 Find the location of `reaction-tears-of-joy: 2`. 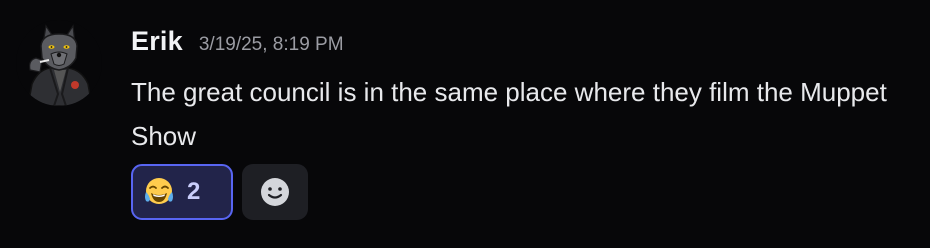

reaction-tears-of-joy: 2 is located at coordinates (182, 192).